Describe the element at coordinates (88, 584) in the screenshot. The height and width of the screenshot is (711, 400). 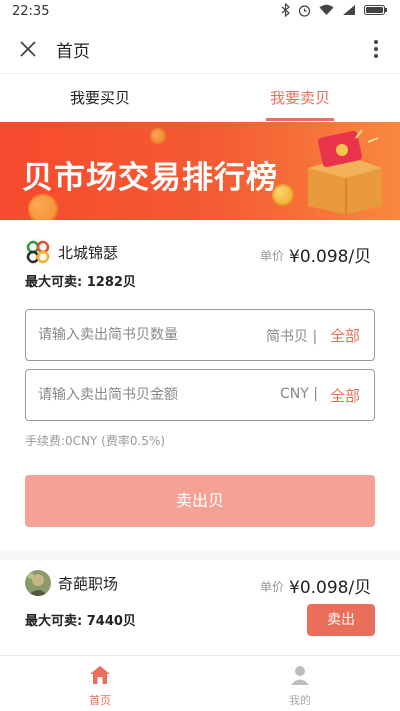
I see `seller-name: 奇葩职场` at that location.